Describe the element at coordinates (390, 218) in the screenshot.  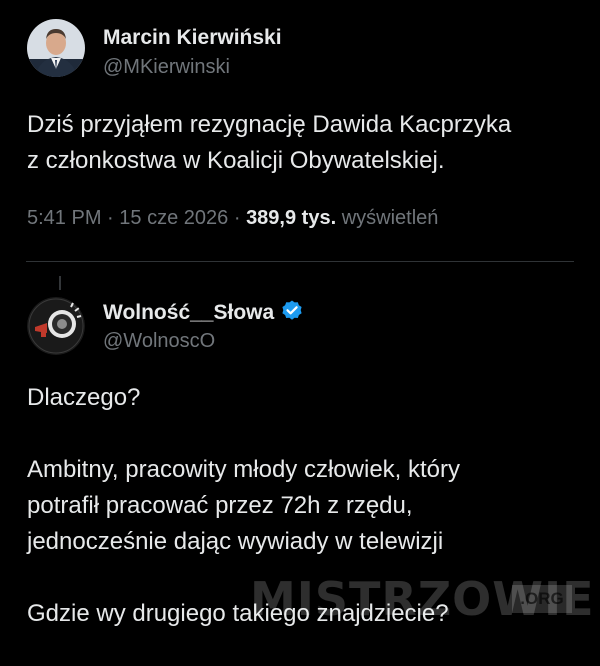
I see `views-label: wyświetleń` at that location.